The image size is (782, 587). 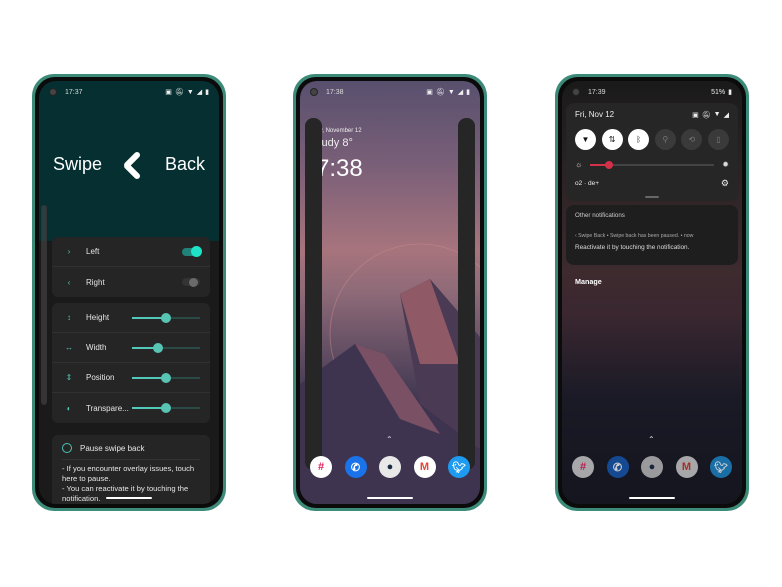 I want to click on brightness-row: ☼ ✹, so click(x=652, y=164).